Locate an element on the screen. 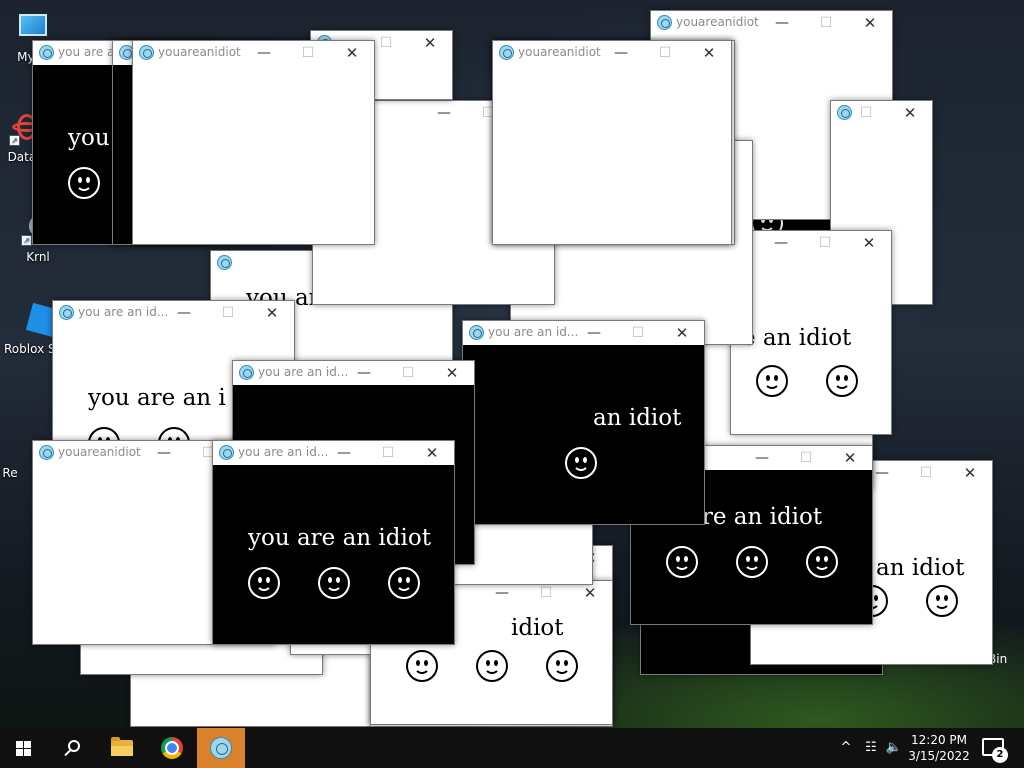 This screenshot has width=1024, height=768. idiot-window: you are an id... — ☐ ✕ an idiot is located at coordinates (583, 422).